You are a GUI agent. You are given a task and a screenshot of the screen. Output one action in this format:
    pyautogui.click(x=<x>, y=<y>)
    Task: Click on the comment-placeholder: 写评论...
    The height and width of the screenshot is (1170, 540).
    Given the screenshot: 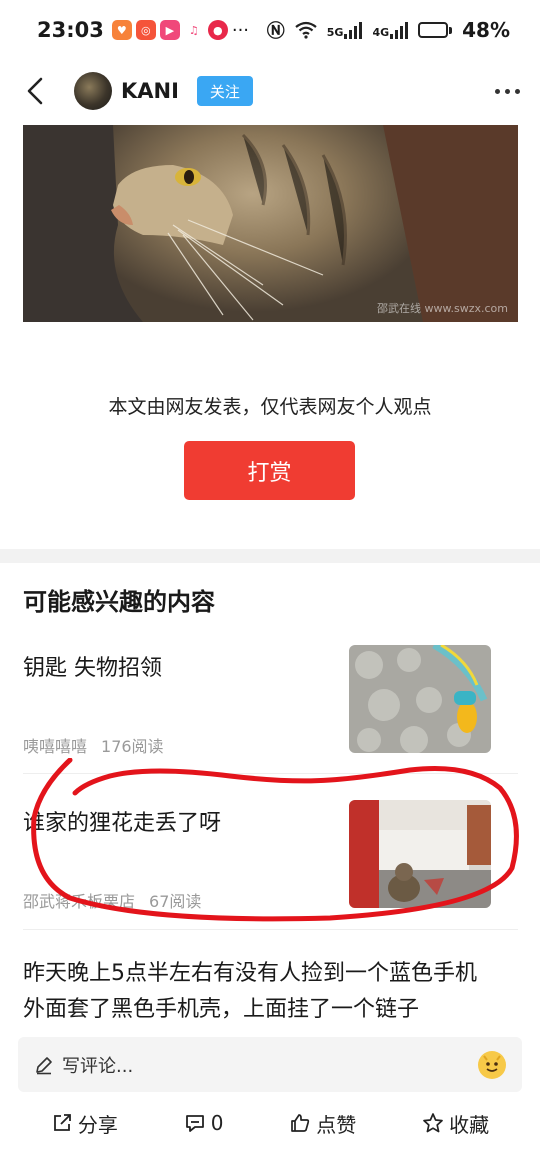 What is the action you would take?
    pyautogui.click(x=98, y=1066)
    